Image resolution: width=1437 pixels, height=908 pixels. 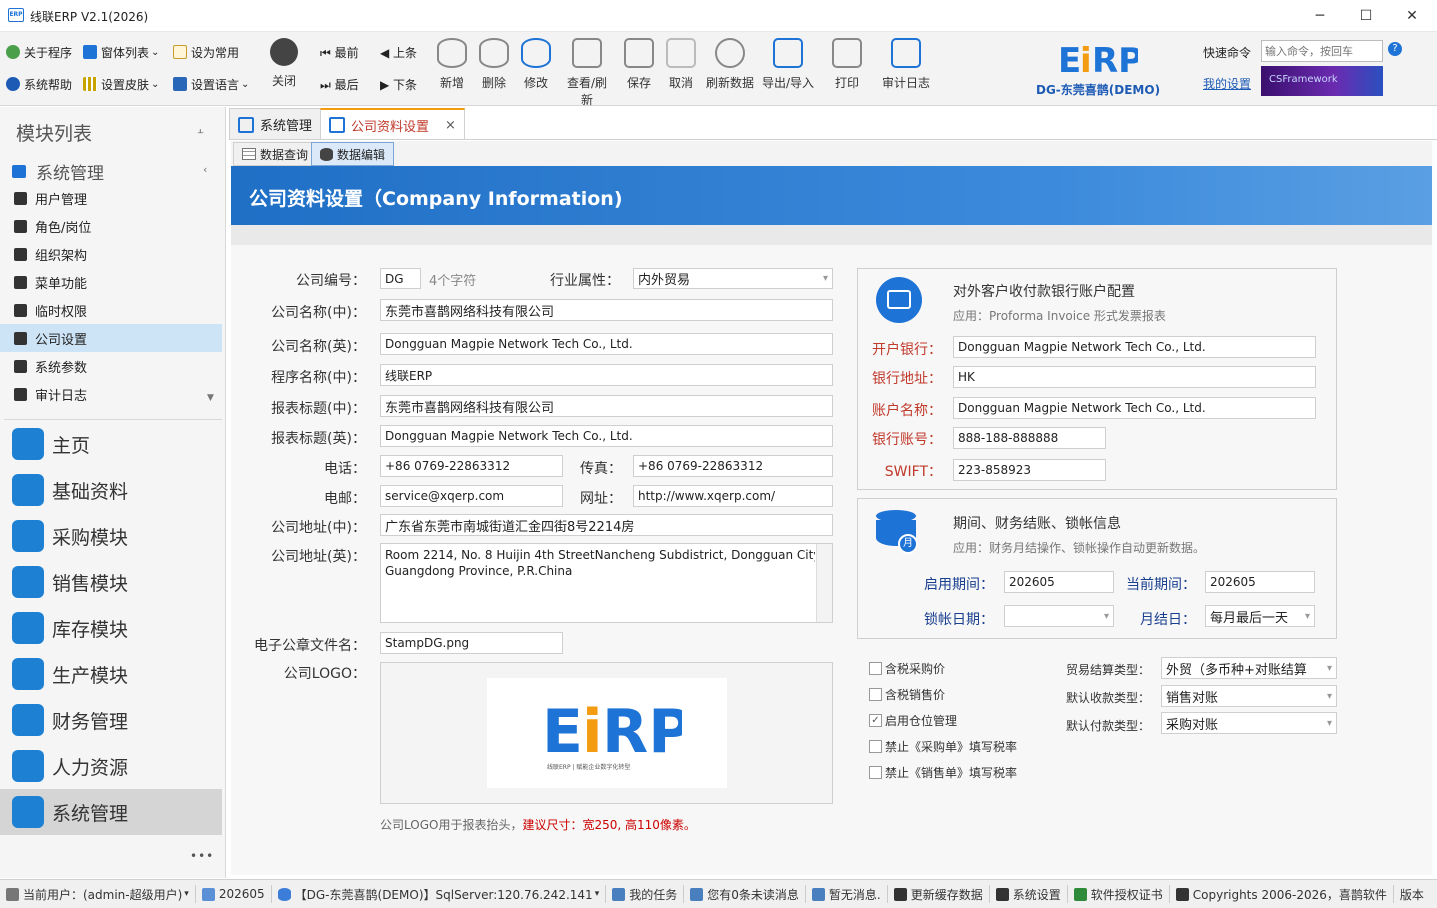 What do you see at coordinates (452, 63) in the screenshot?
I see `add-button: 新增` at bounding box center [452, 63].